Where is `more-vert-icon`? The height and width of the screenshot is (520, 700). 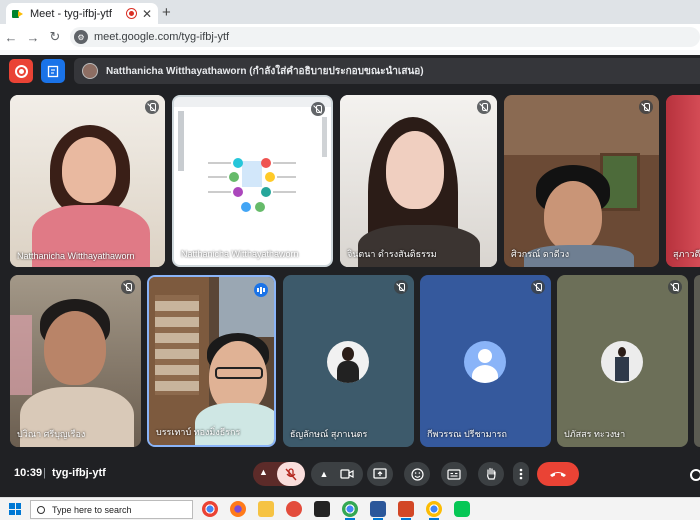
more-vert-icon is located at coordinates (521, 474).